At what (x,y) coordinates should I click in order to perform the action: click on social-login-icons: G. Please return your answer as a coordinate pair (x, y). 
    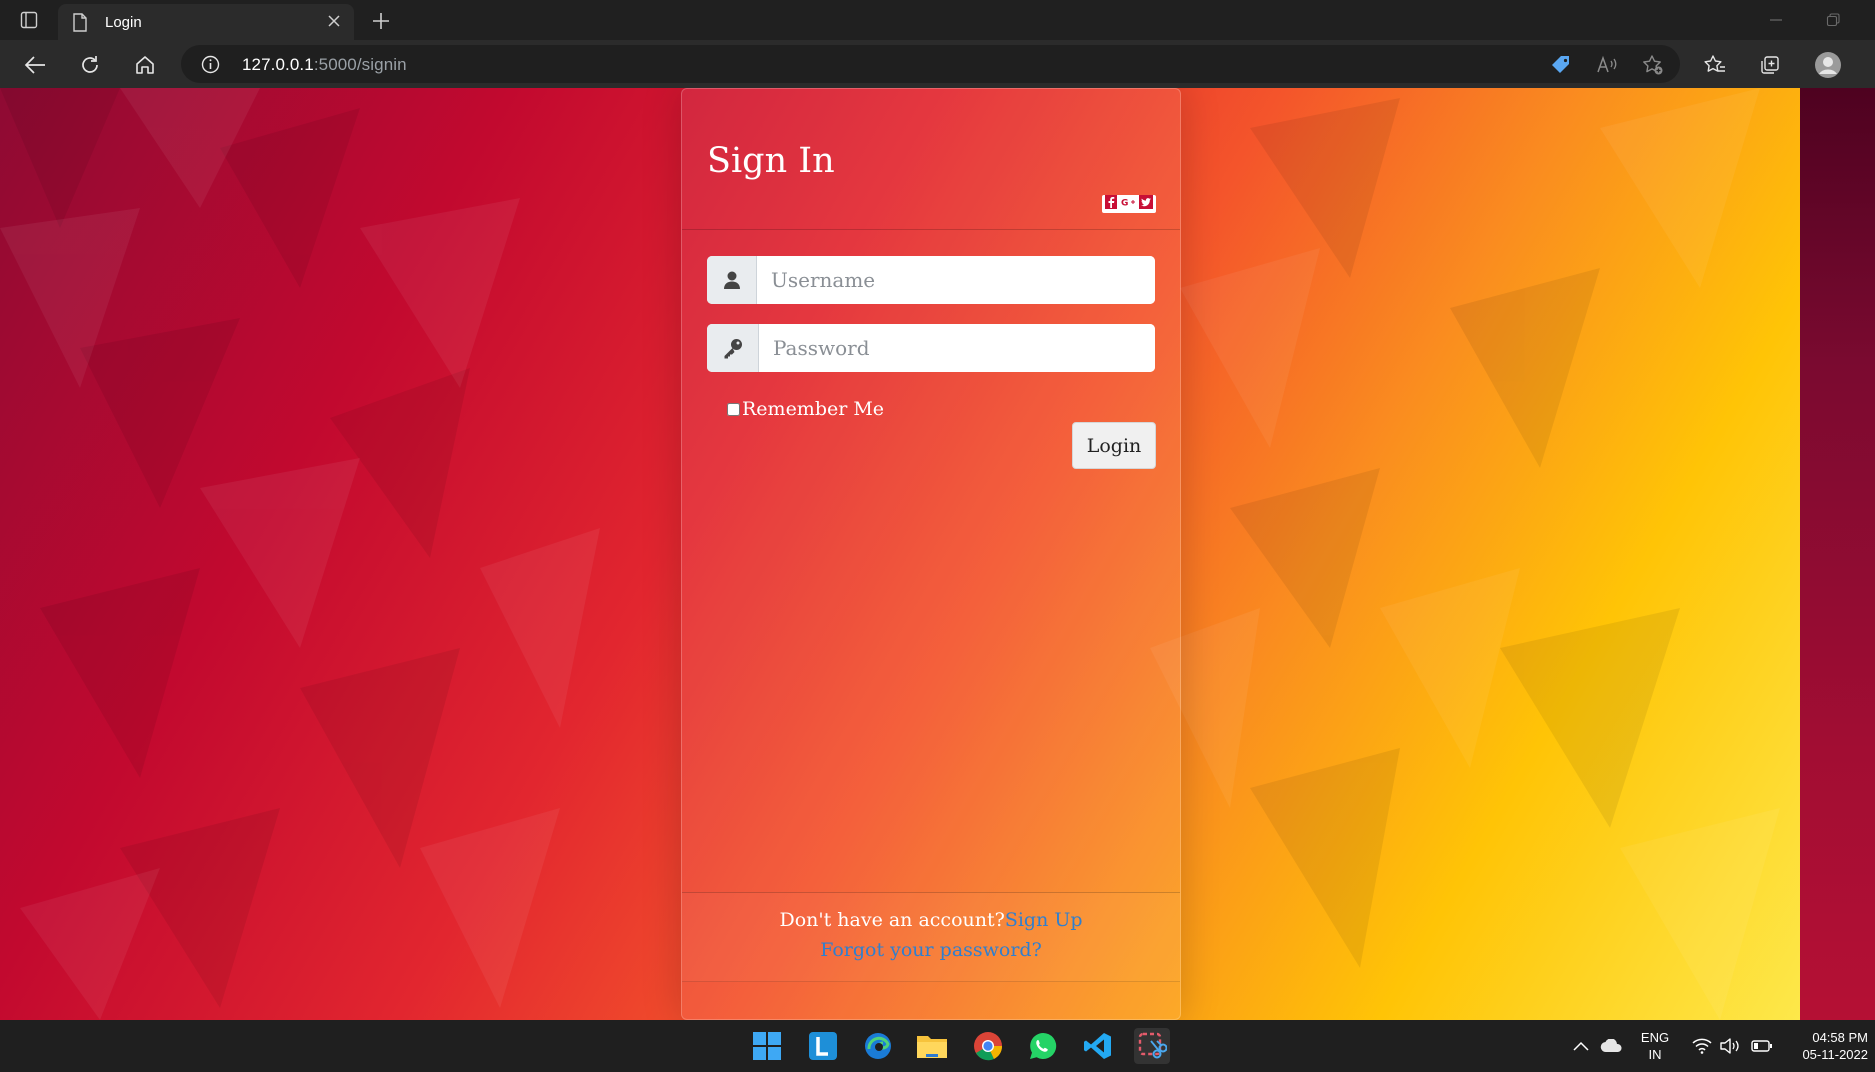
    Looking at the image, I should click on (1129, 204).